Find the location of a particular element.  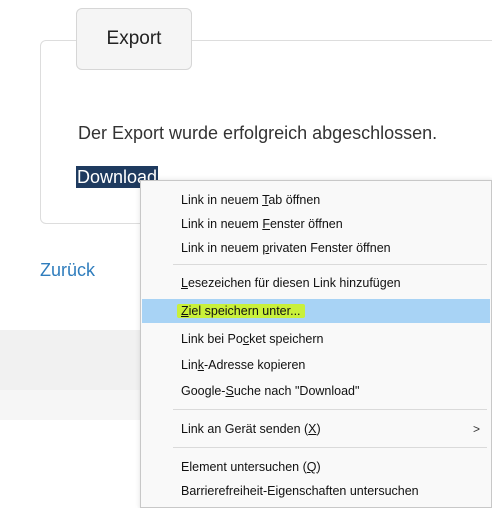

menu-item-save-to-pocket: Link bei Pocket speichern is located at coordinates (316, 339).